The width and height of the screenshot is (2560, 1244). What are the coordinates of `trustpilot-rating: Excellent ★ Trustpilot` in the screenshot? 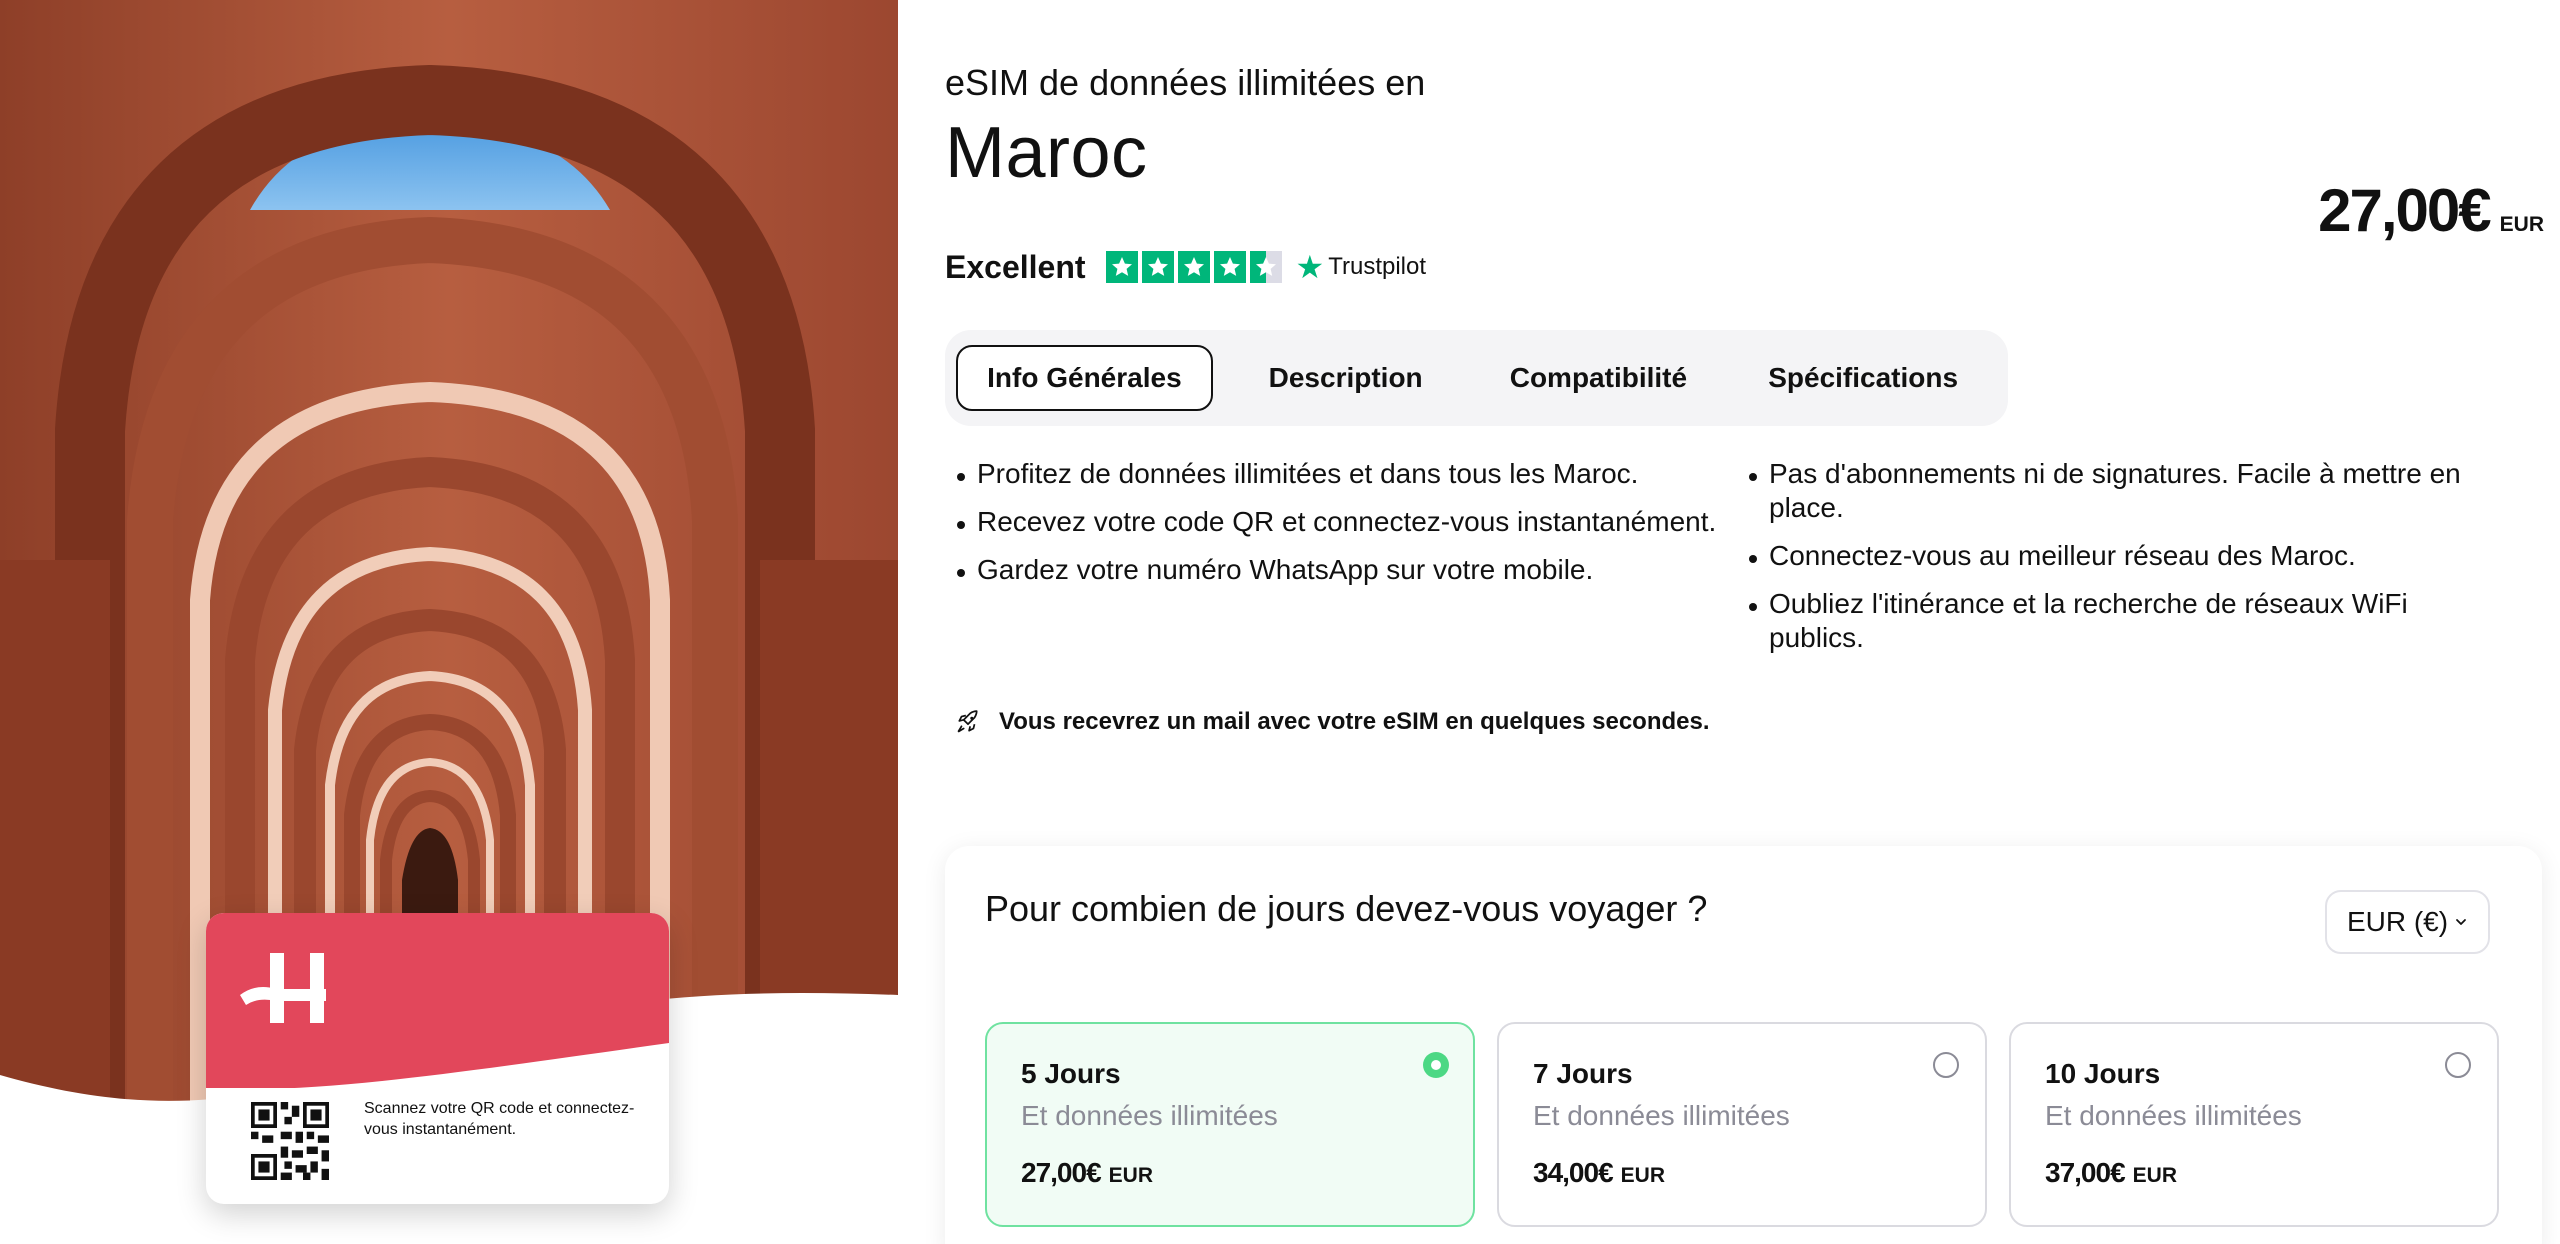 It's located at (1185, 267).